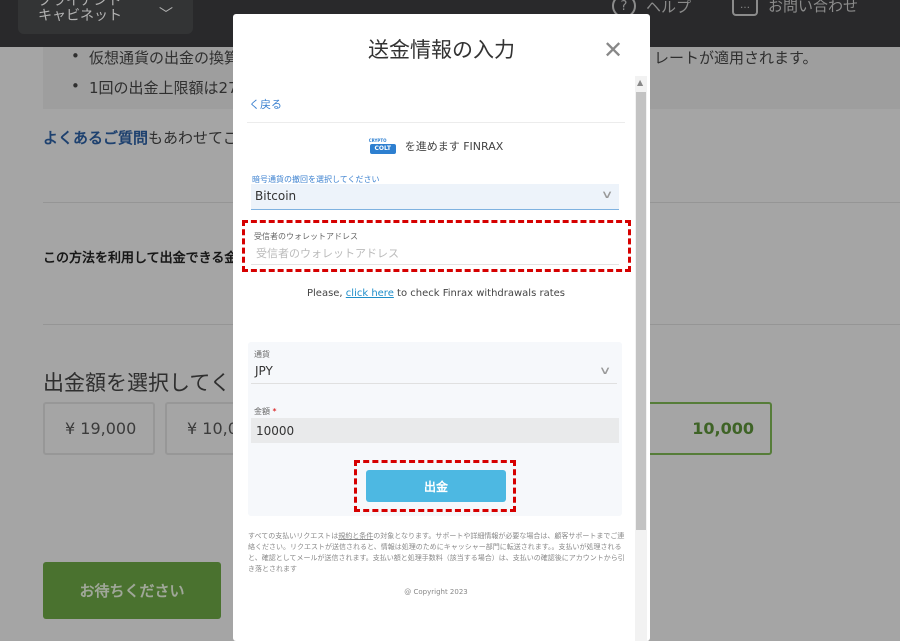 The width and height of the screenshot is (900, 641). What do you see at coordinates (274, 411) in the screenshot?
I see `required-mark: *` at bounding box center [274, 411].